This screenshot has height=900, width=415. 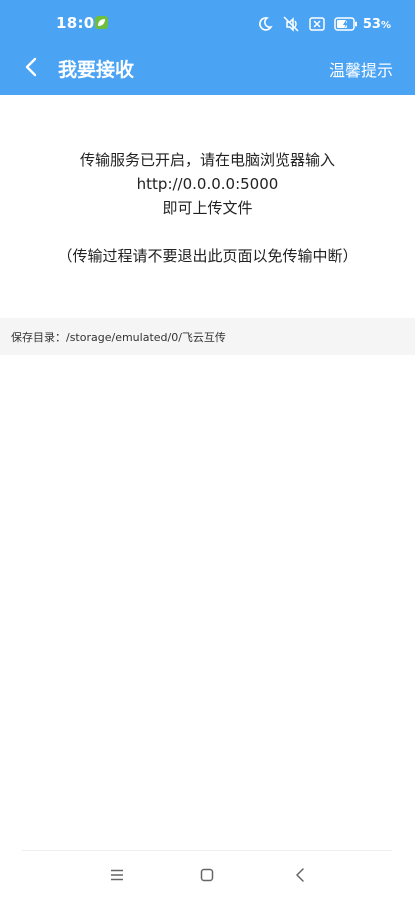 I want to click on app-bar: 我要接收 温馨提示, so click(x=207, y=71).